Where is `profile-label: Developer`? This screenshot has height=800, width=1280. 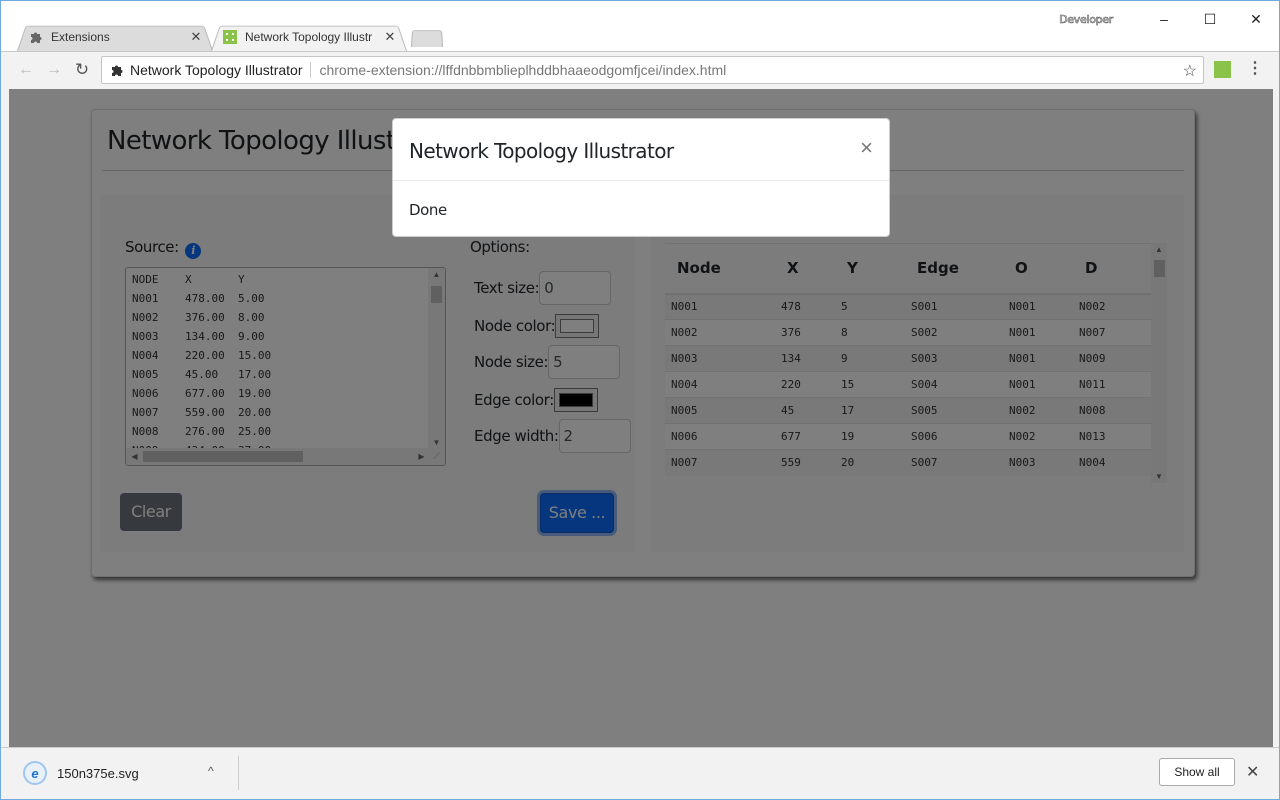
profile-label: Developer is located at coordinates (1086, 19).